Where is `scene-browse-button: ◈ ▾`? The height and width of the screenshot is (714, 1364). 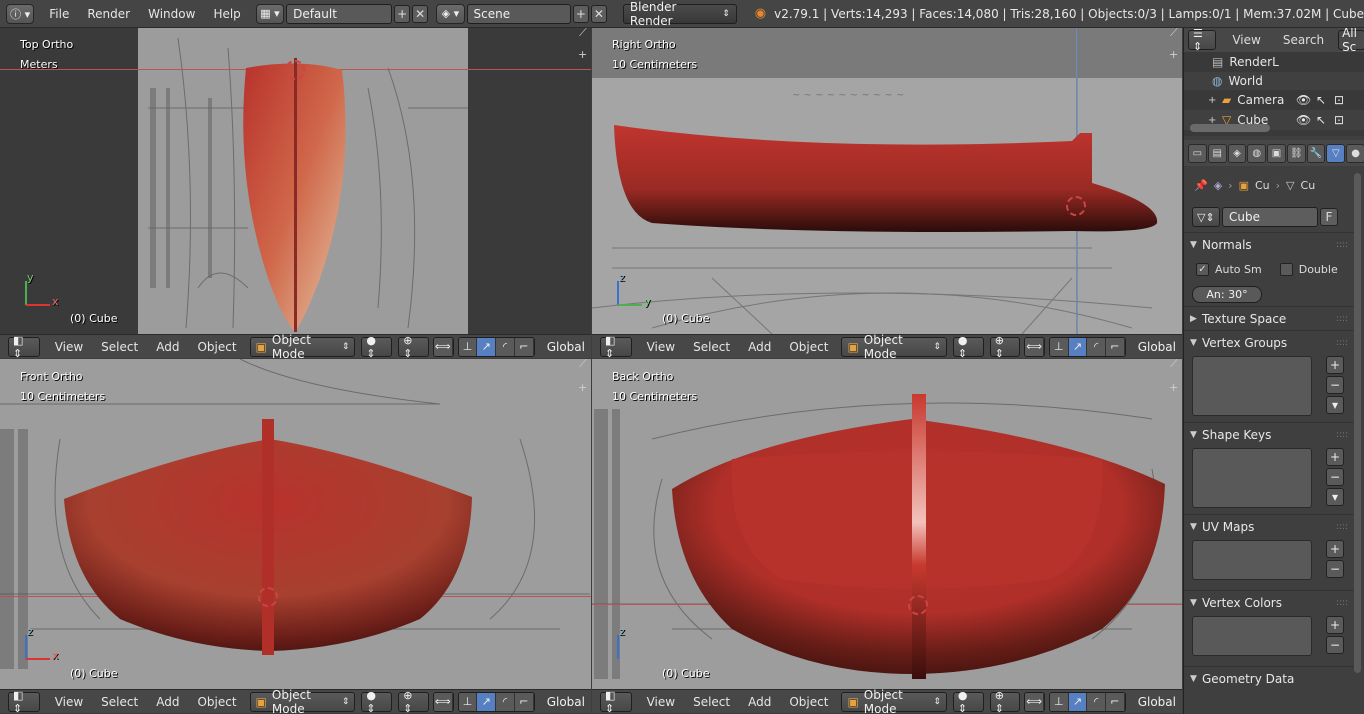
scene-browse-button: ◈ ▾ is located at coordinates (450, 13).